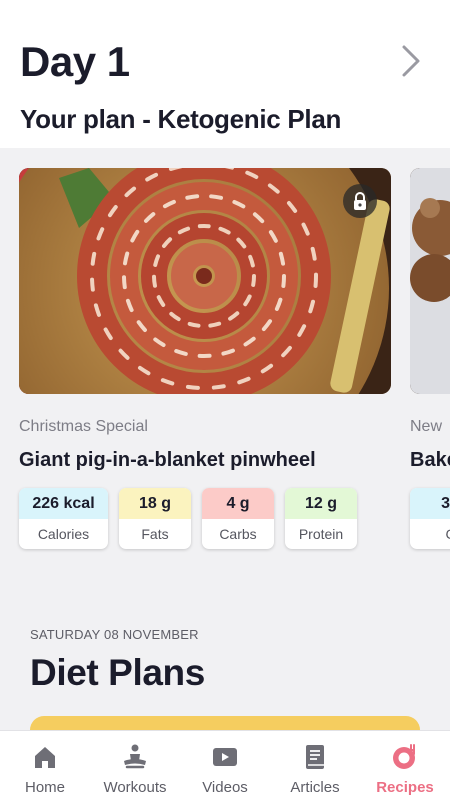 The width and height of the screenshot is (450, 800). Describe the element at coordinates (75, 61) in the screenshot. I see `day-title: Day 1` at that location.